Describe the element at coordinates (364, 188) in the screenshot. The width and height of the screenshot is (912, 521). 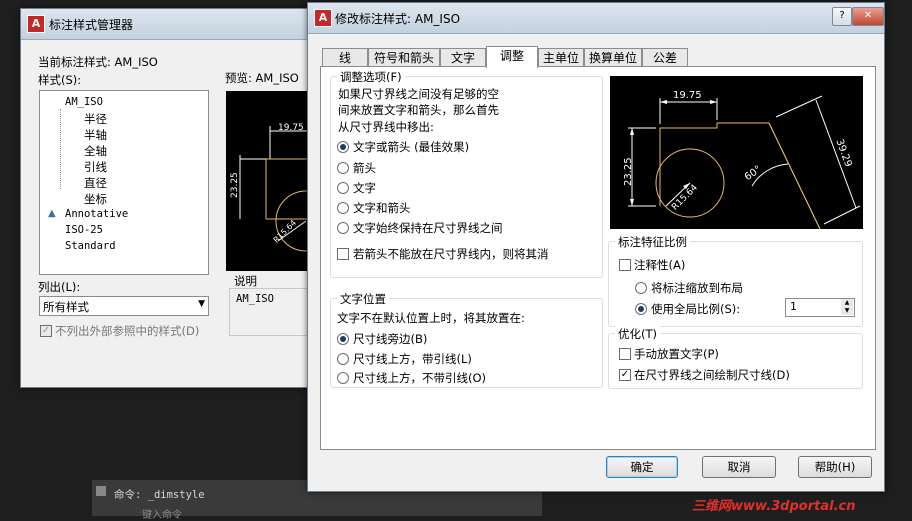
I see `fit-radio-text-label: 文字` at that location.